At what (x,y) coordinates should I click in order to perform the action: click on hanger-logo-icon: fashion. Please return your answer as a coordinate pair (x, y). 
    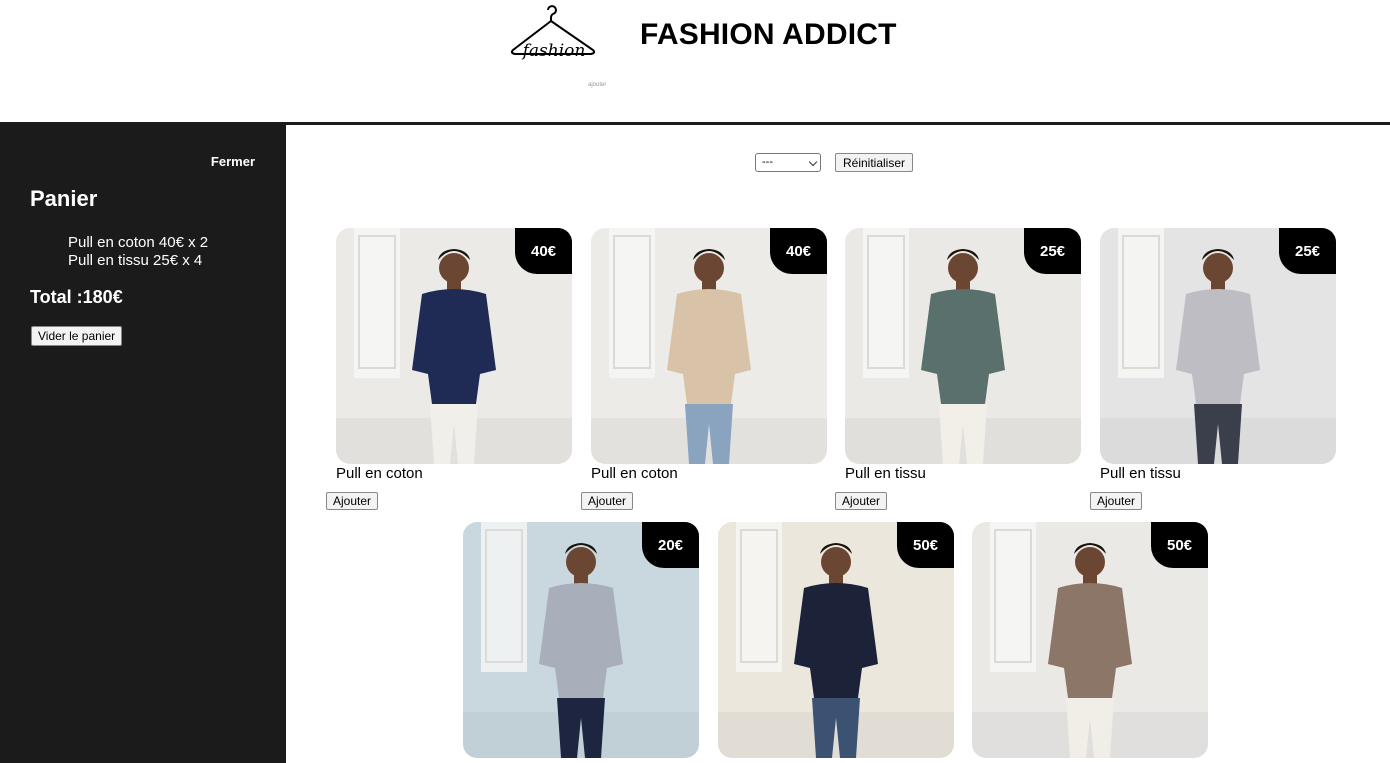
    Looking at the image, I should click on (554, 36).